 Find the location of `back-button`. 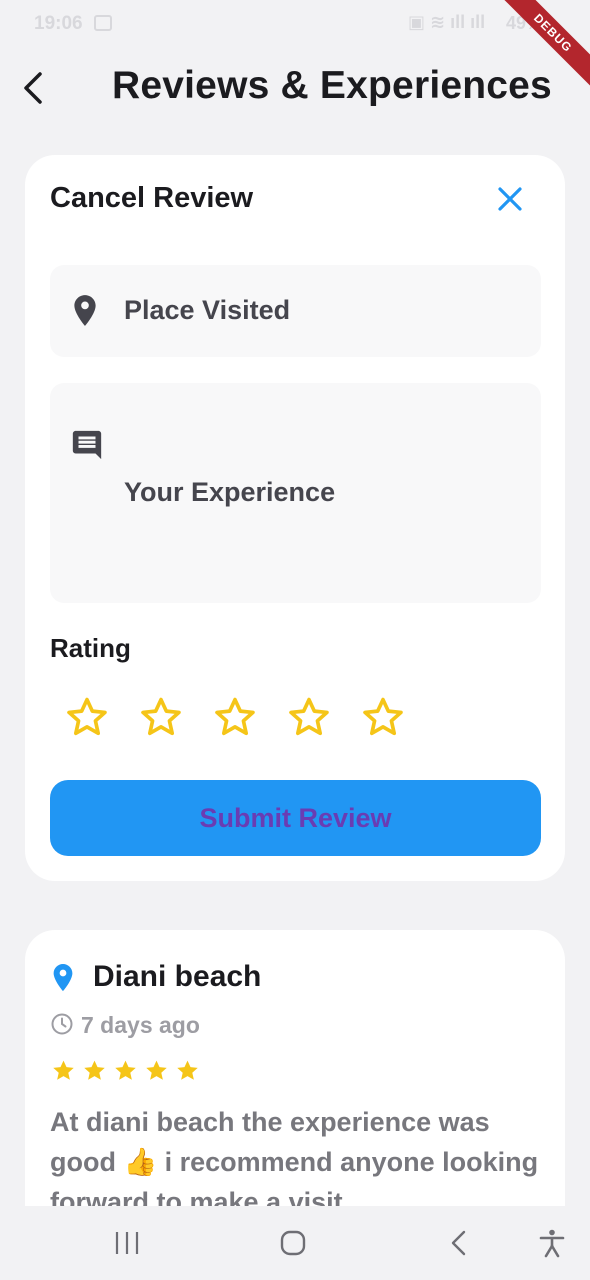

back-button is located at coordinates (36, 88).